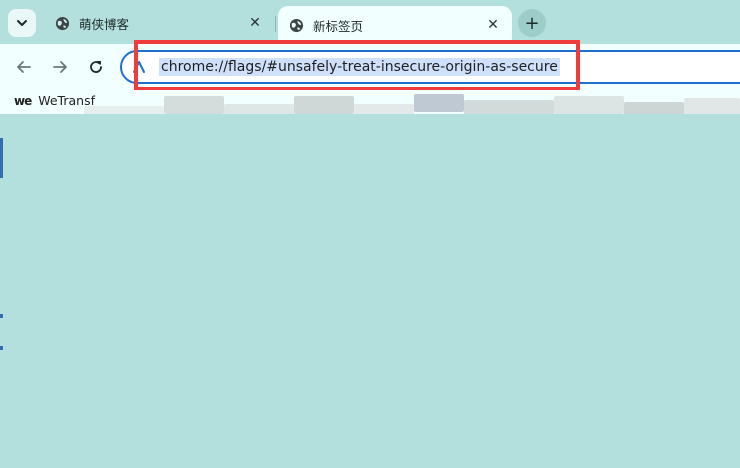  Describe the element at coordinates (104, 24) in the screenshot. I see `tab-title: 萌侠博客` at that location.